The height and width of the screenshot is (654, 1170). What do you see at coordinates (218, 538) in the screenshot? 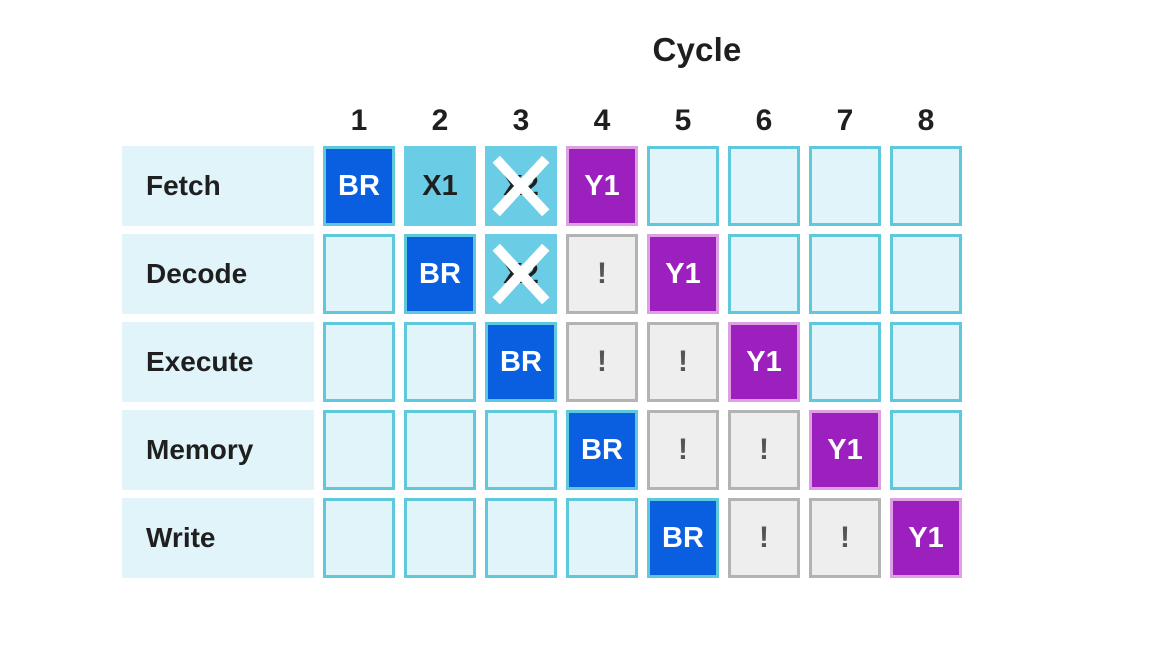
I see `stage-label-write: Write` at bounding box center [218, 538].